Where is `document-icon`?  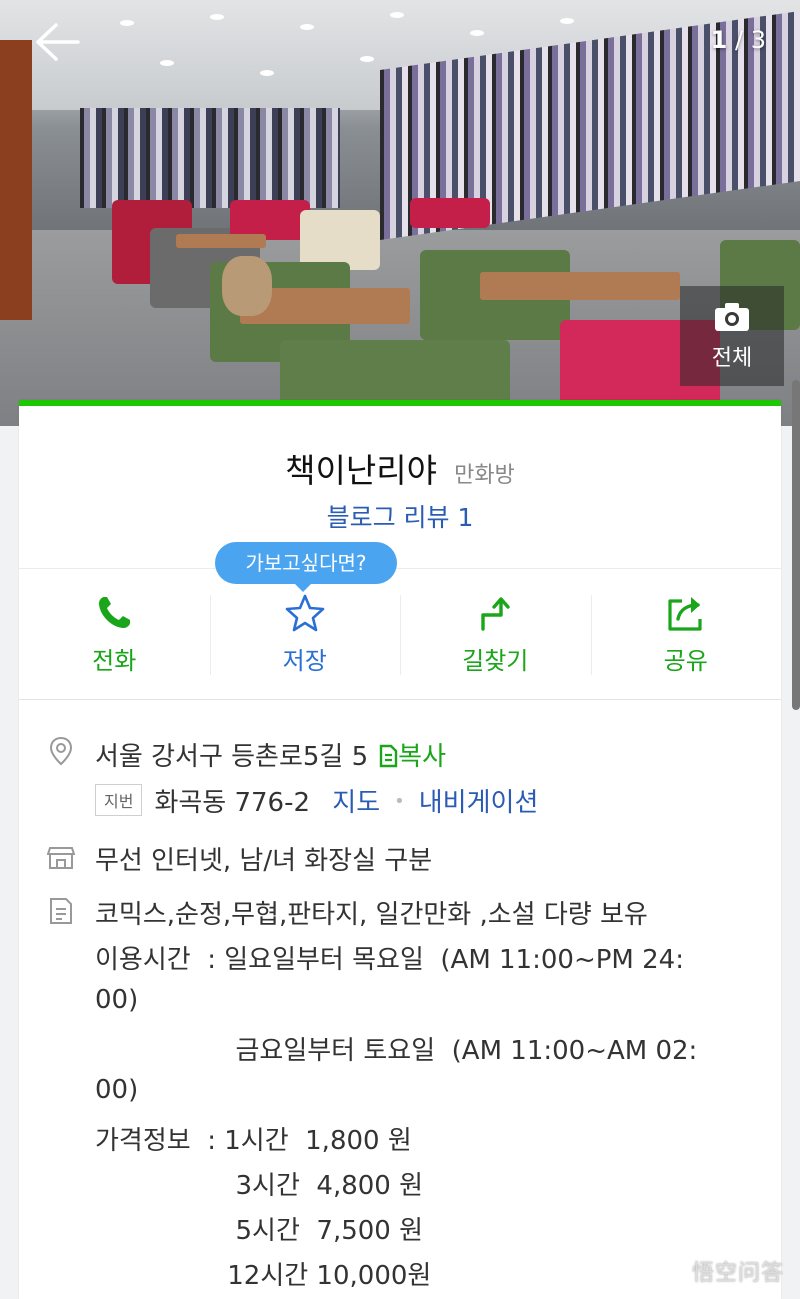 document-icon is located at coordinates (61, 911).